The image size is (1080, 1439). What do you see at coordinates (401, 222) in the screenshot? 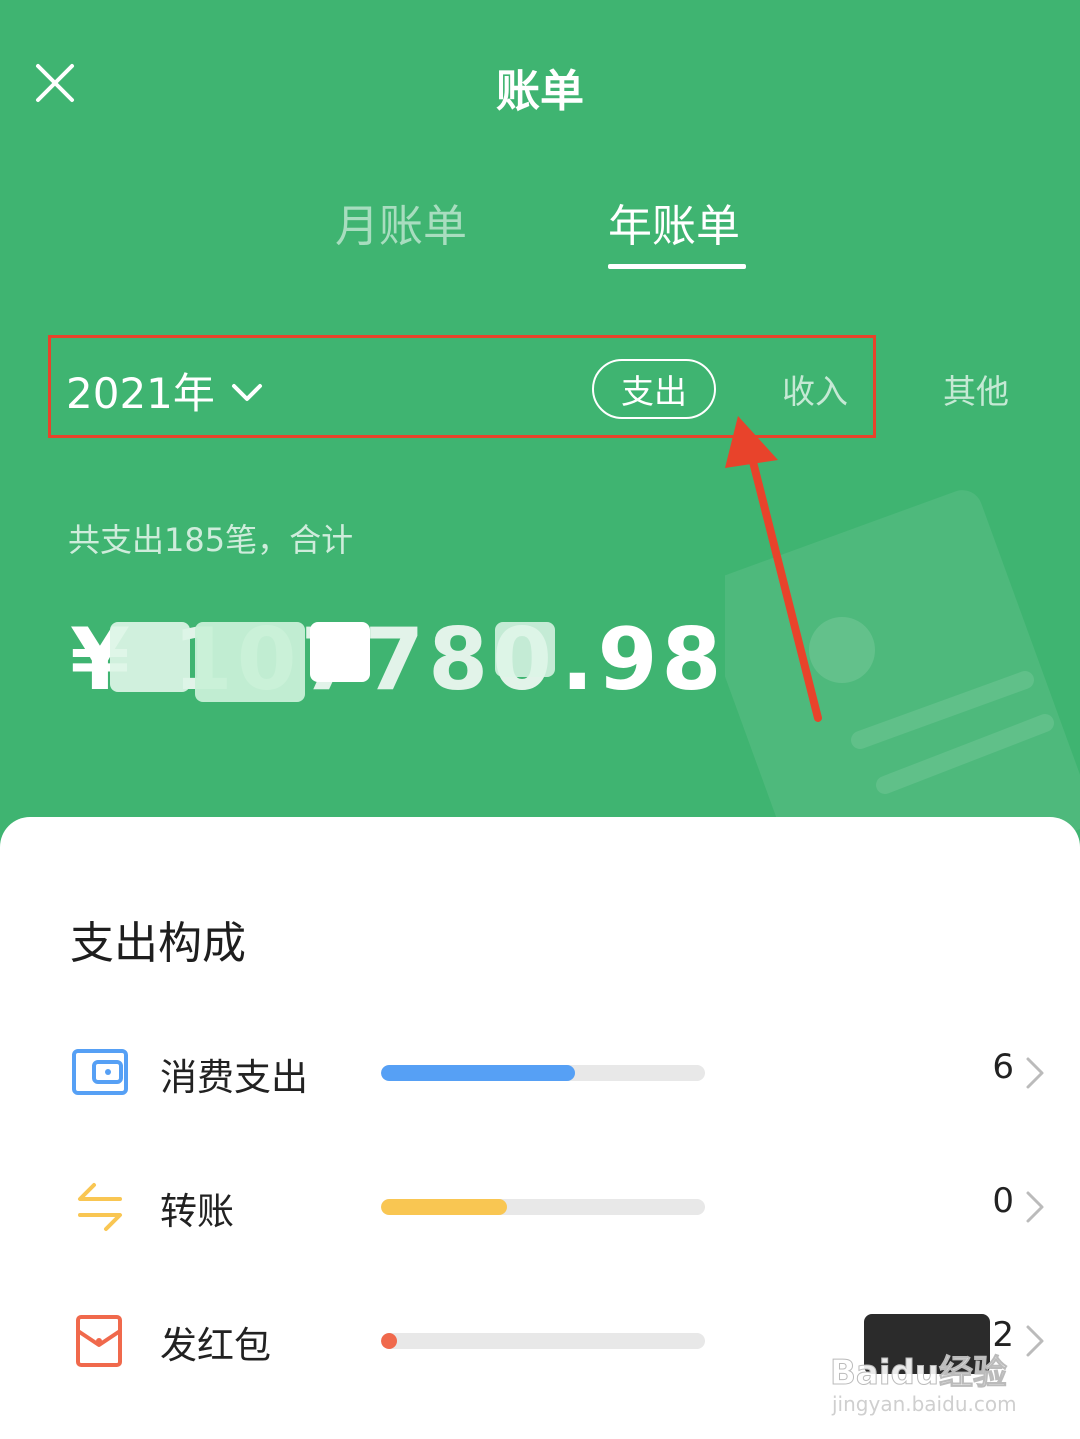
I see `tab-monthly-bill: 月账单` at bounding box center [401, 222].